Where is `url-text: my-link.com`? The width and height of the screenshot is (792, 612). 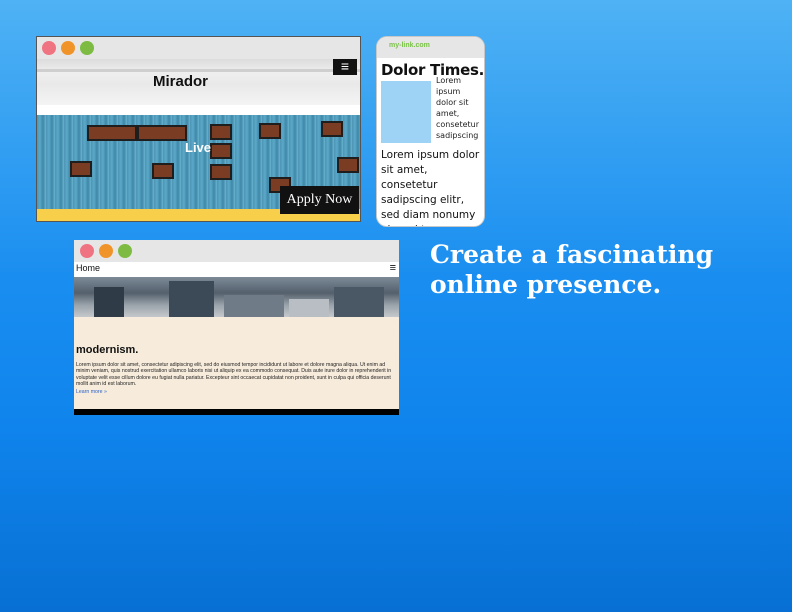 url-text: my-link.com is located at coordinates (409, 45).